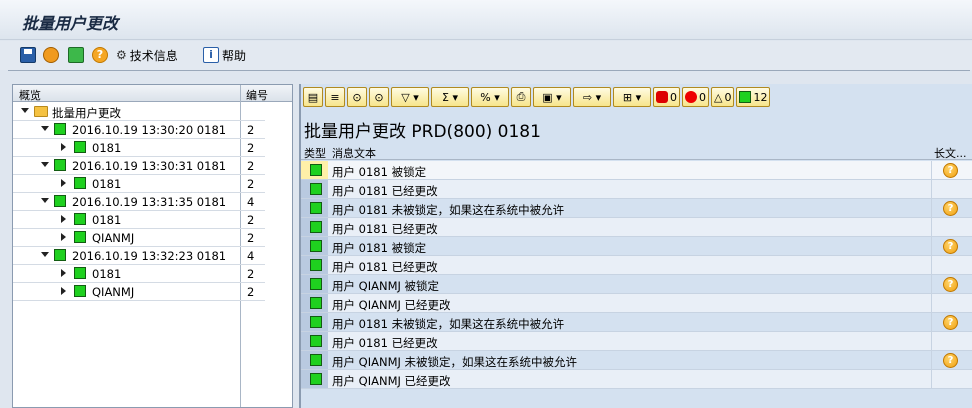 The height and width of the screenshot is (408, 972). I want to click on tree-node-label: 2016.10.19 13:30:31 0181, so click(149, 166).